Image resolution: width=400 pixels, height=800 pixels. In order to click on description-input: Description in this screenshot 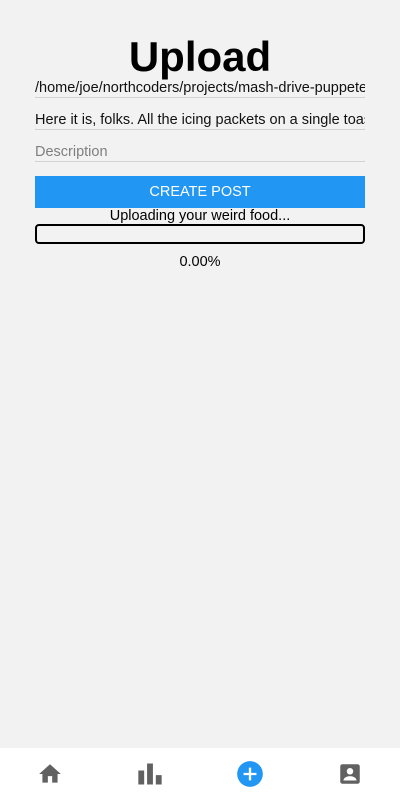, I will do `click(200, 152)`.